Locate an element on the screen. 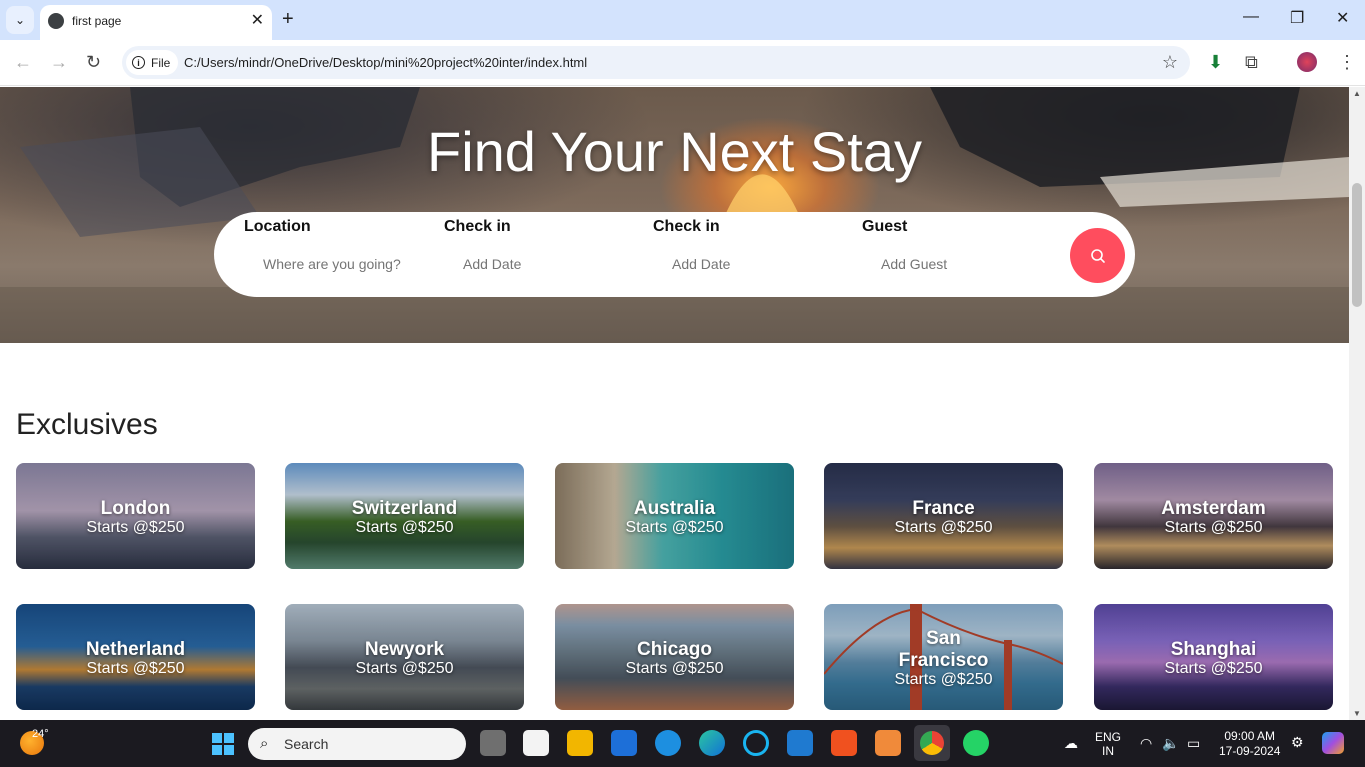 The image size is (1365, 767). browser-tab: first page ✕ is located at coordinates (156, 22).